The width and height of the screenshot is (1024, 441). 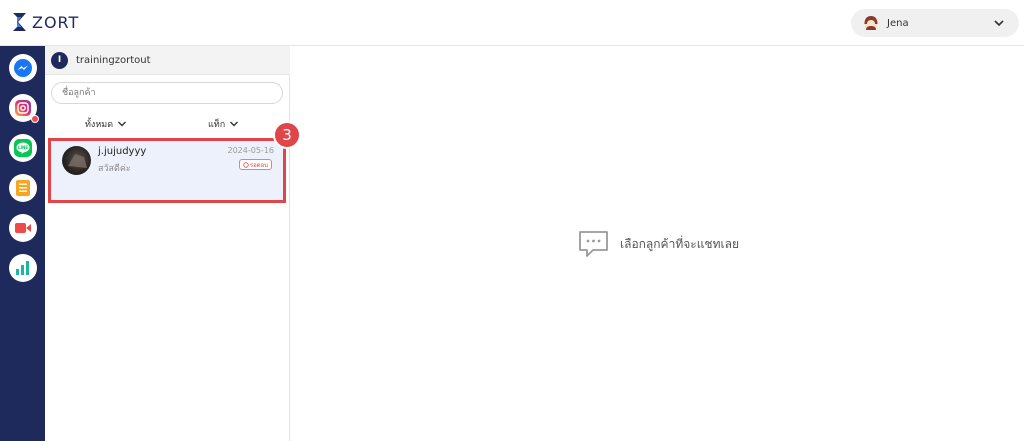 What do you see at coordinates (512, 23) in the screenshot?
I see `top-bar: ZORT Jena` at bounding box center [512, 23].